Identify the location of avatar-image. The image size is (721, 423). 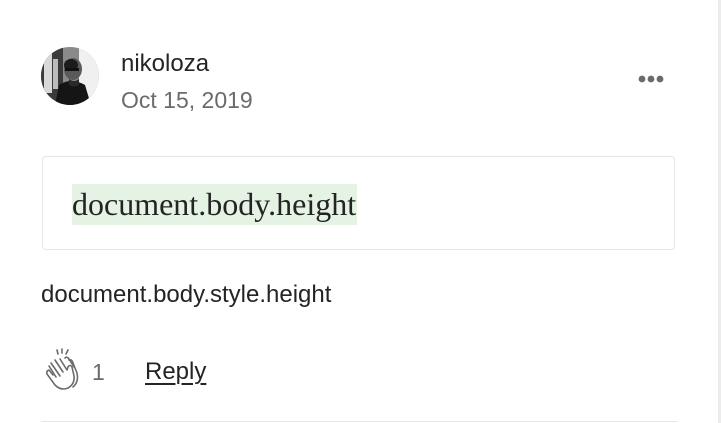
(70, 76).